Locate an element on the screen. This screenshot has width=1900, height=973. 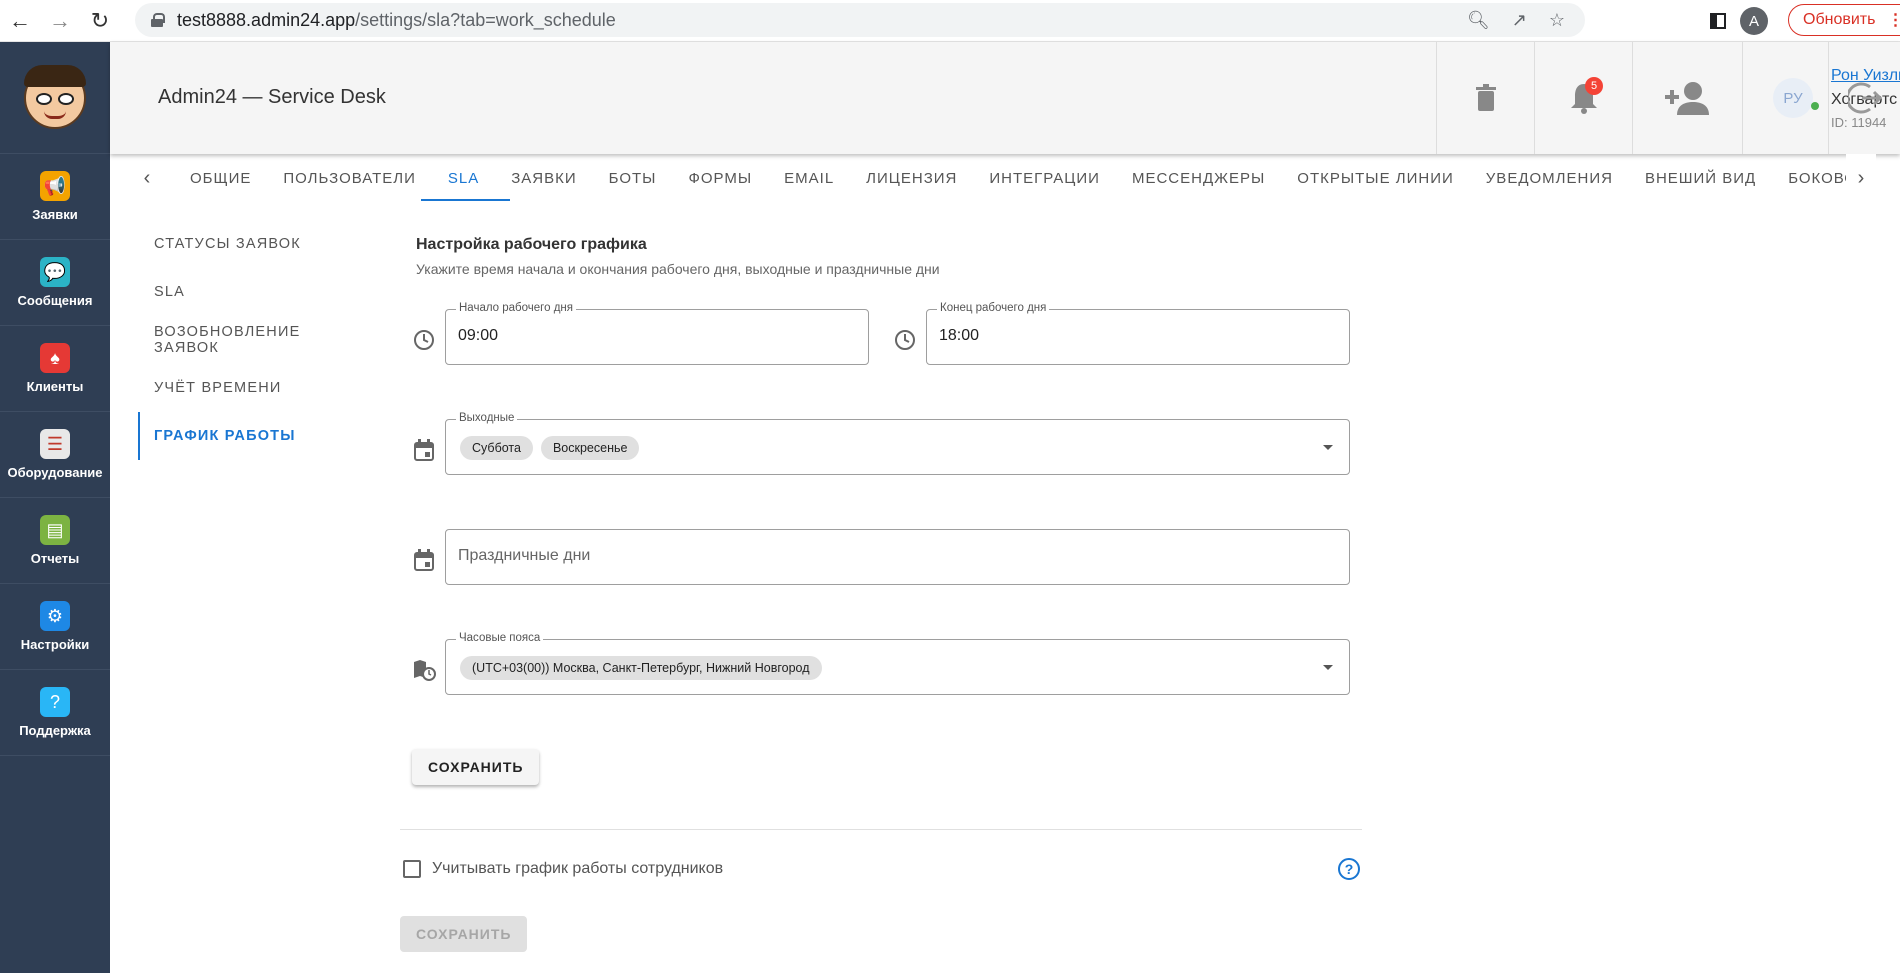
holidays-input: Праздничные дни is located at coordinates (897, 557).